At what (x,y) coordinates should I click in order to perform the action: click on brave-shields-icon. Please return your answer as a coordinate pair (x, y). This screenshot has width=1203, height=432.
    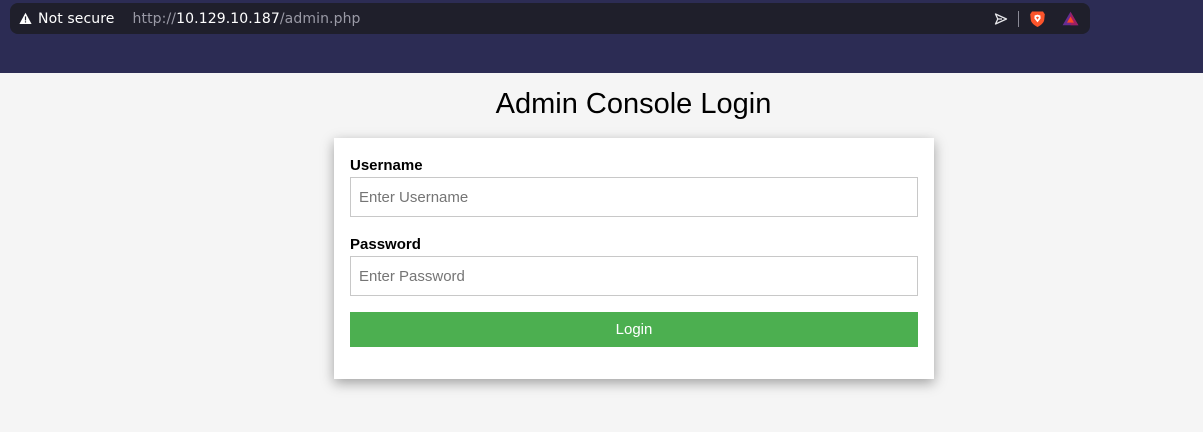
    Looking at the image, I should click on (1037, 19).